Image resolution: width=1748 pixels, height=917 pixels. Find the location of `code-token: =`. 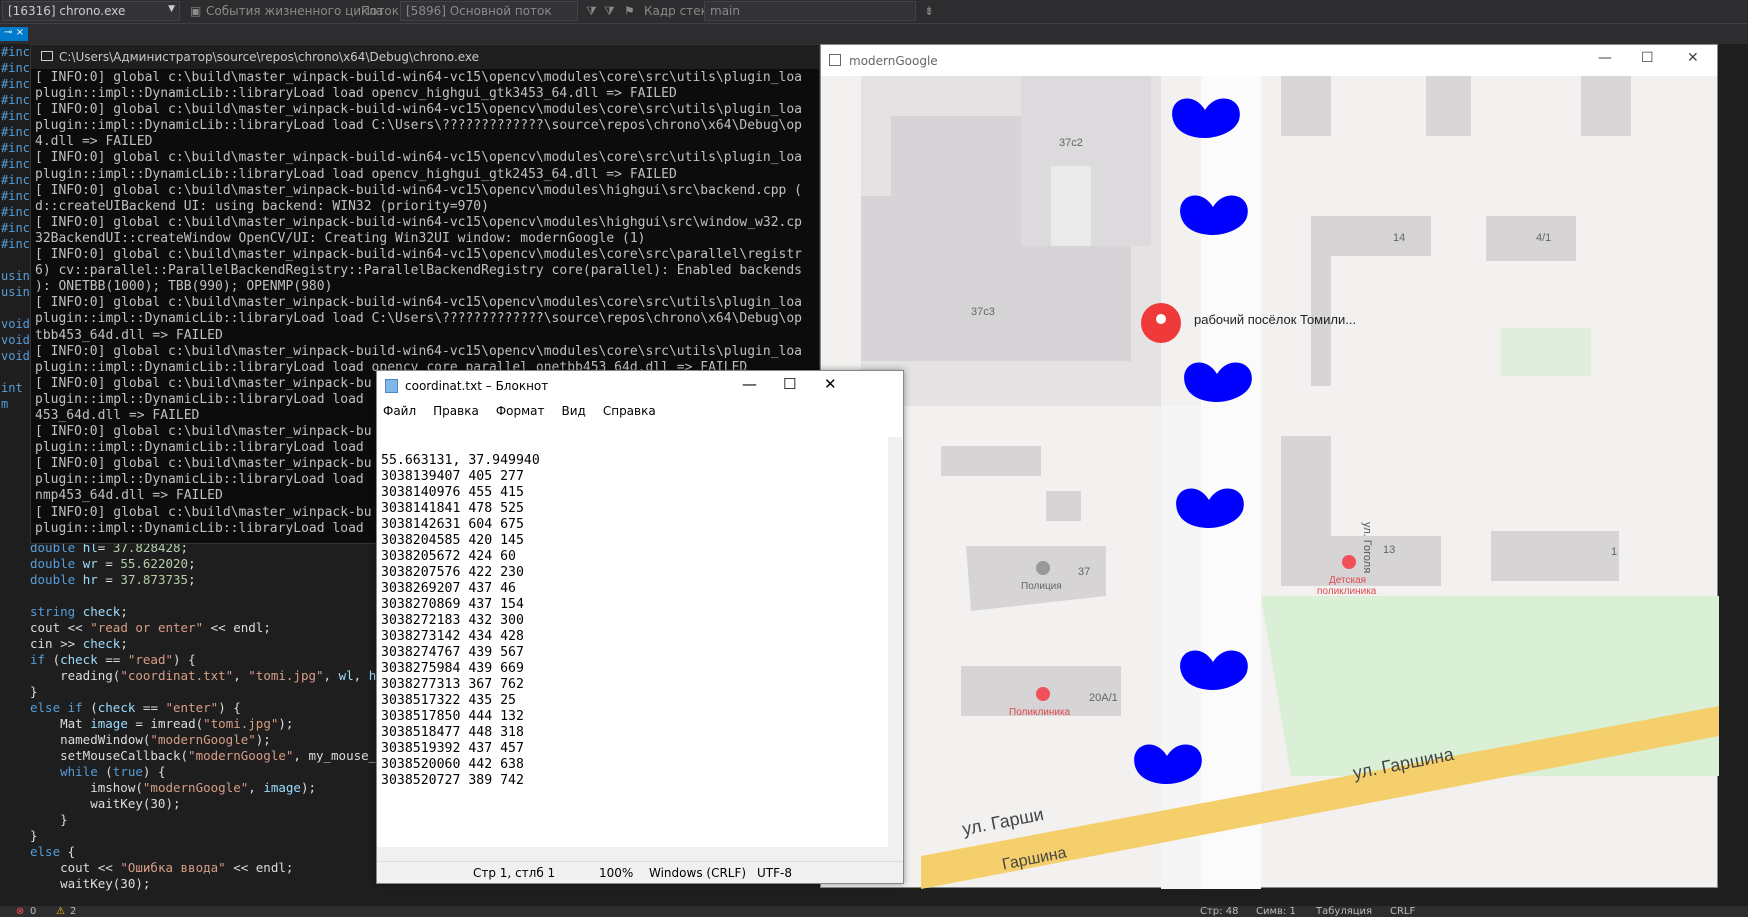

code-token: = is located at coordinates (109, 563).